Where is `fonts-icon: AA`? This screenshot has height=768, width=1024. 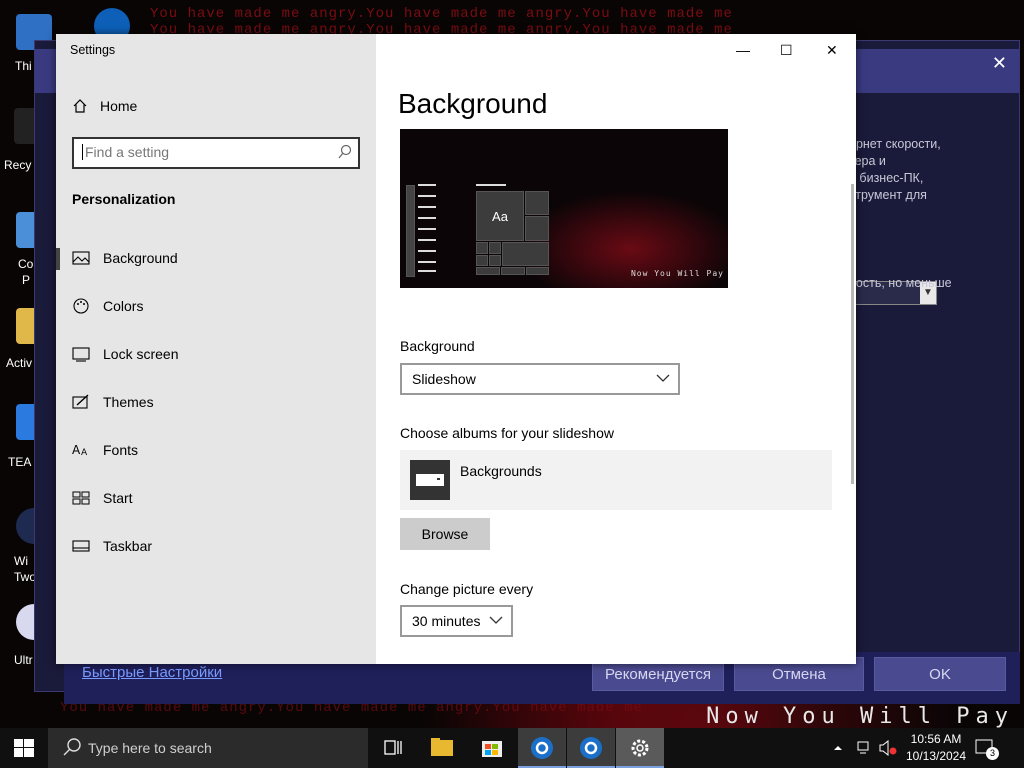
fonts-icon: AA is located at coordinates (80, 450).